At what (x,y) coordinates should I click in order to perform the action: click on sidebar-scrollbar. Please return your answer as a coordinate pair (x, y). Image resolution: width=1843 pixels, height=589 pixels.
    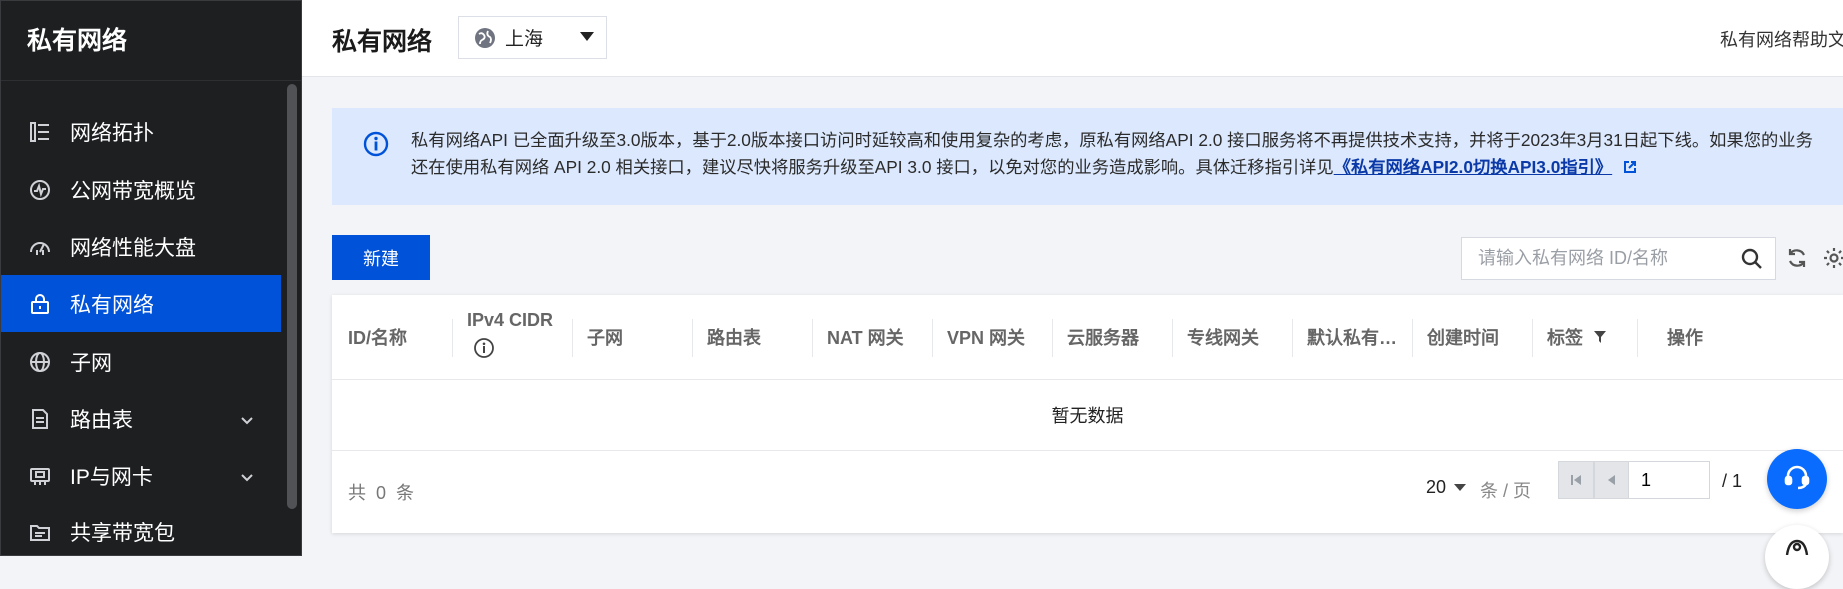
    Looking at the image, I should click on (292, 296).